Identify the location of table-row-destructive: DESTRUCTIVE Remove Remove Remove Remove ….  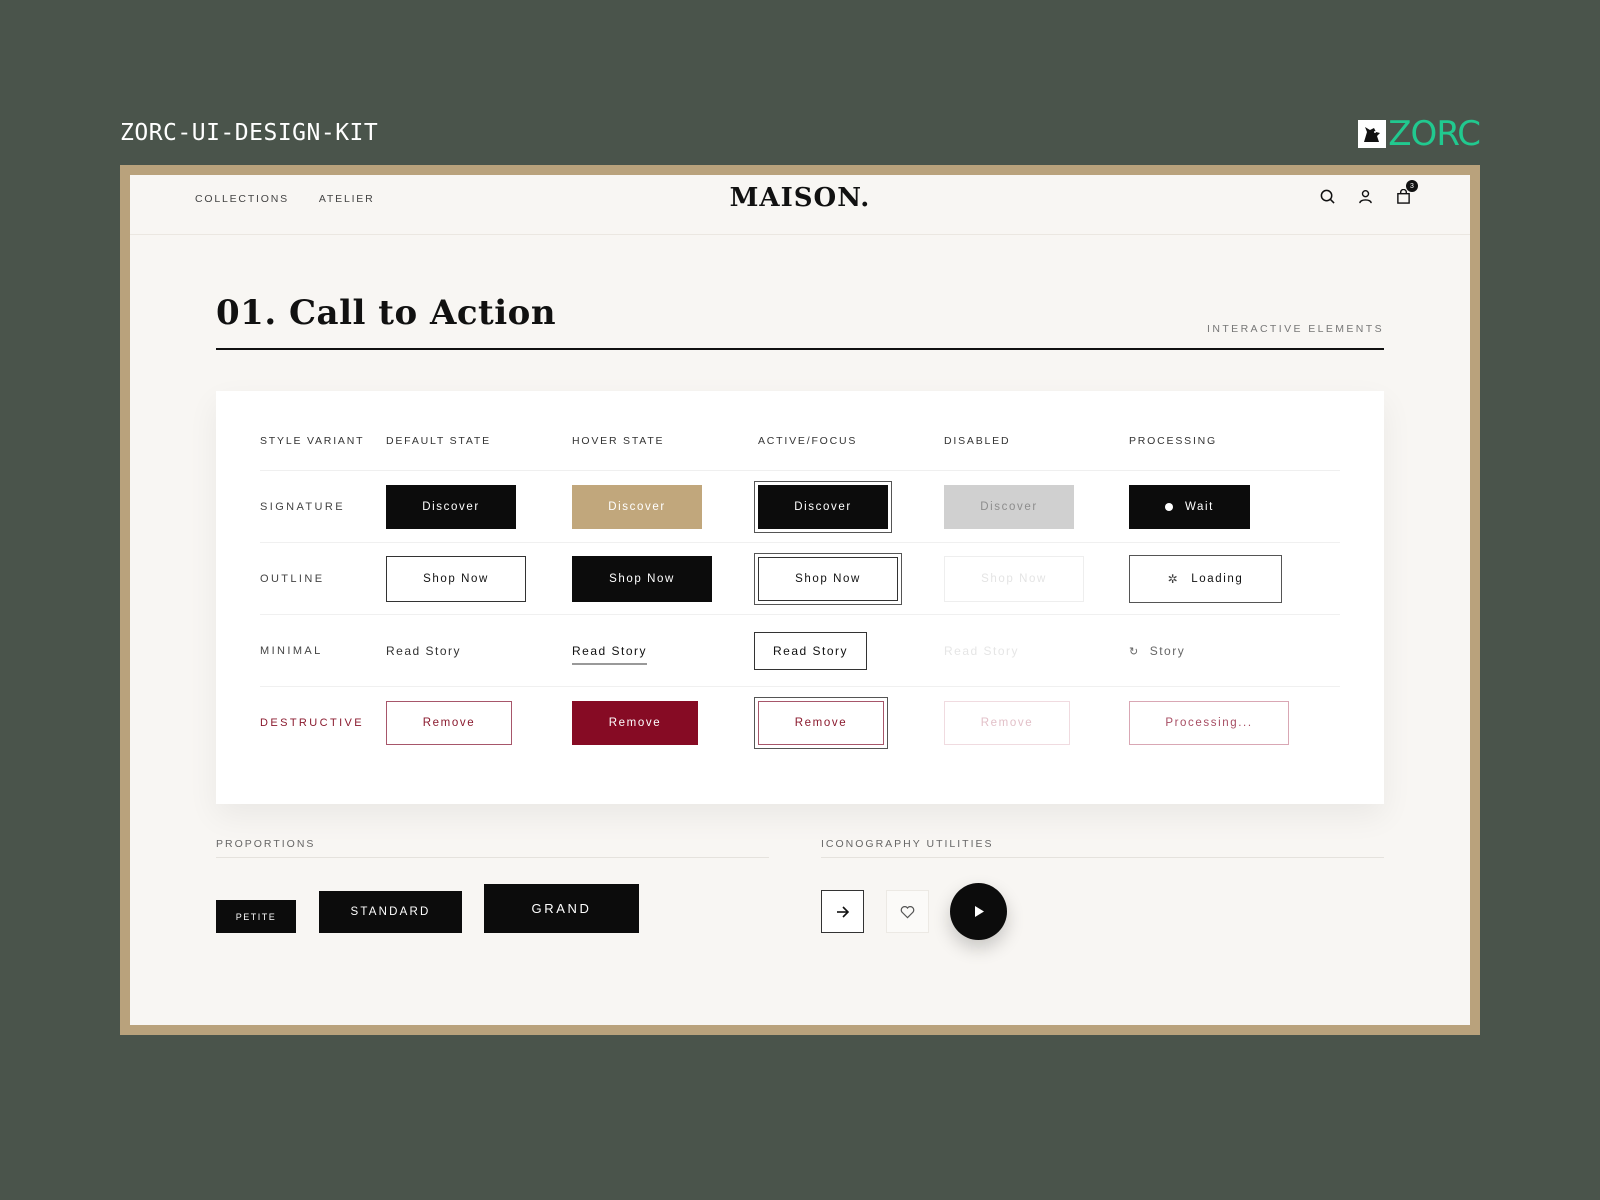
(800, 723).